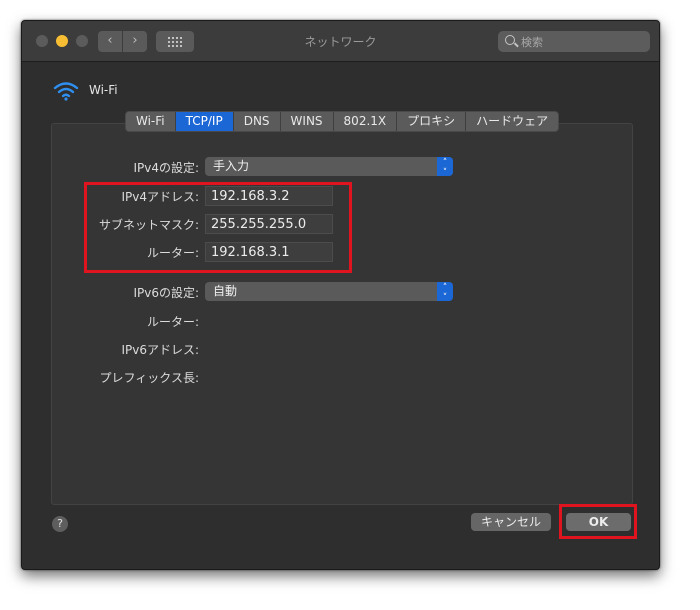 The image size is (700, 610). I want to click on tab-wins: WINS, so click(307, 121).